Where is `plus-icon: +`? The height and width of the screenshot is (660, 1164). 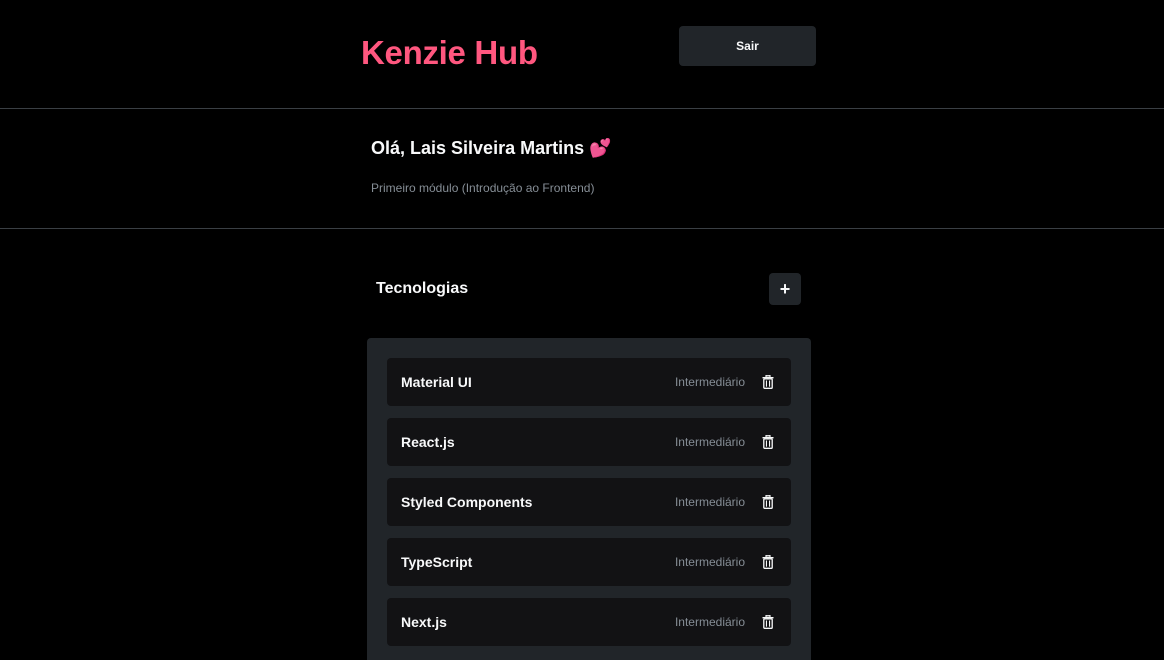
plus-icon: + is located at coordinates (785, 289).